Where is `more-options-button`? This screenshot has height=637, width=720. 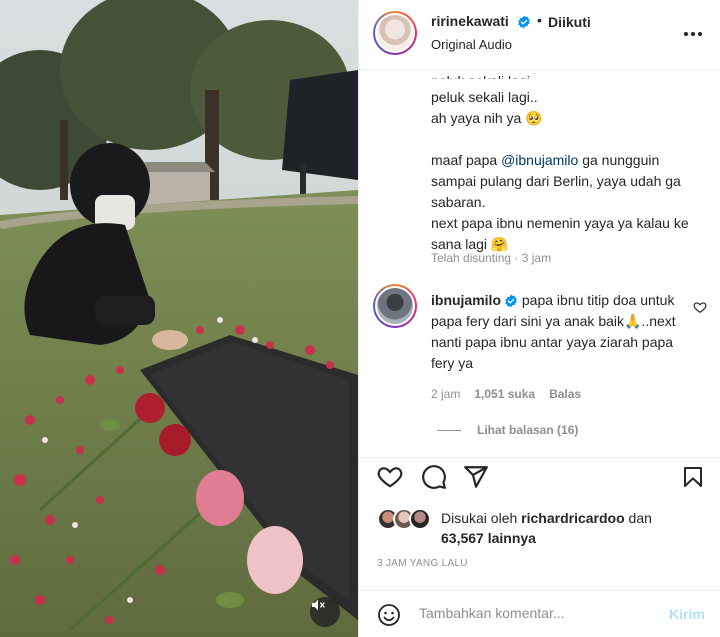
more-options-button is located at coordinates (693, 34).